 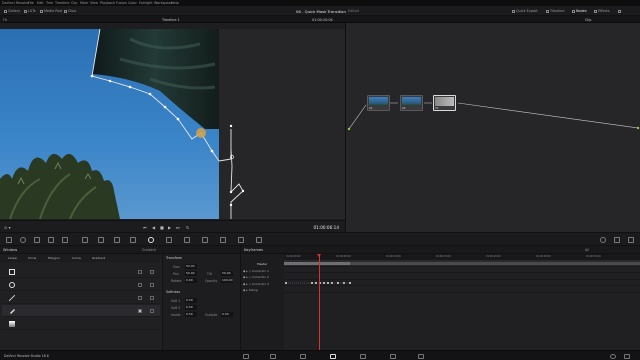 What do you see at coordinates (51, 240) in the screenshot?
I see `motion-effects-icon` at bounding box center [51, 240].